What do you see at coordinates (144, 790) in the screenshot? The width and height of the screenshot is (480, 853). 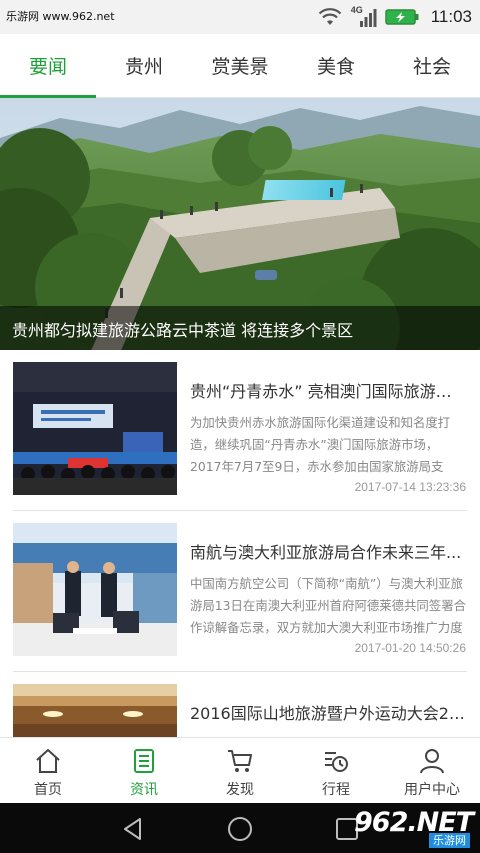 I see `nav-label: 资讯` at bounding box center [144, 790].